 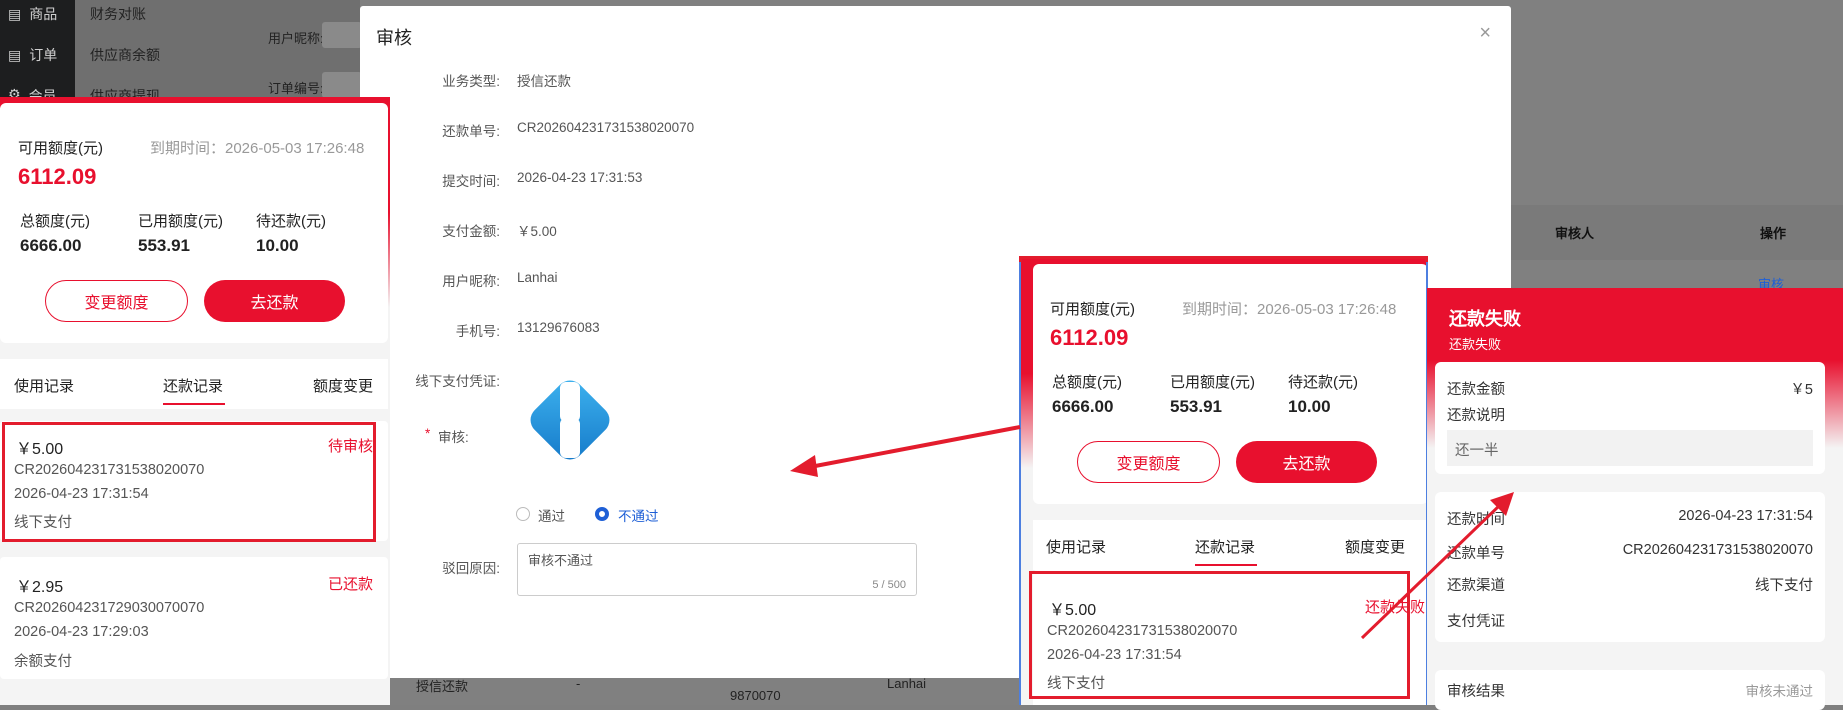 I want to click on annotation-arrows, so click(x=1152, y=532).